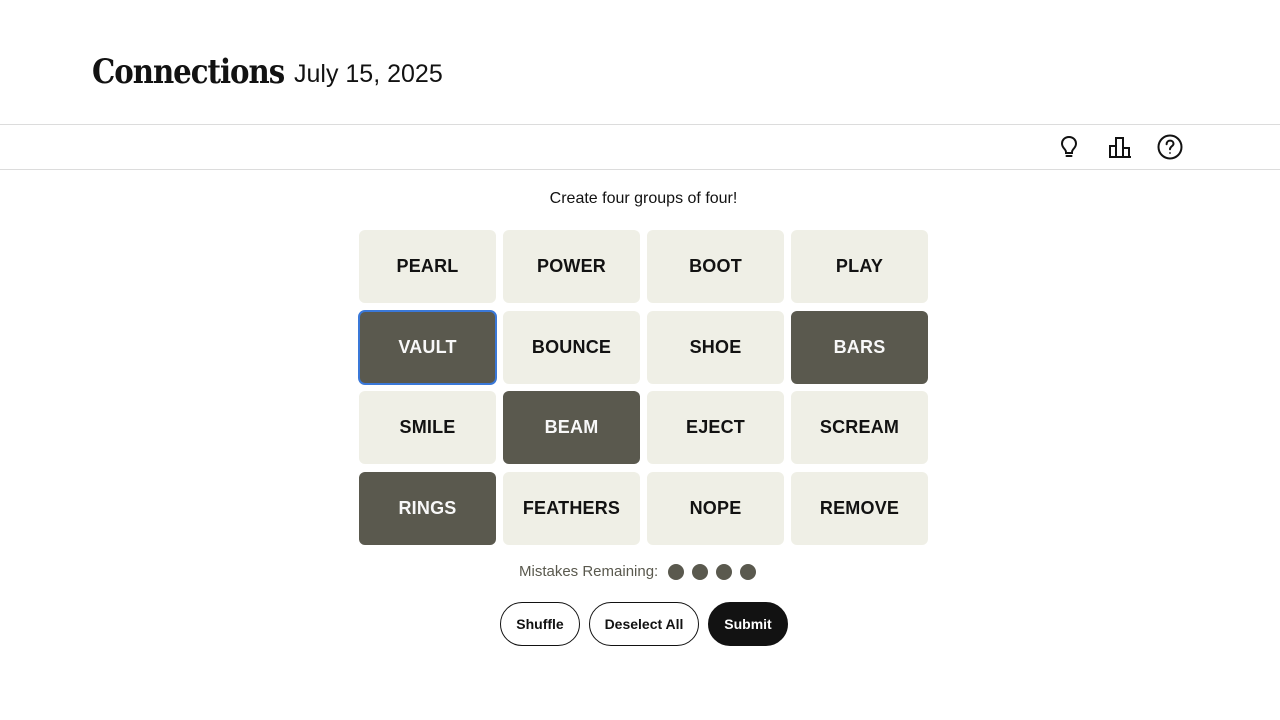  Describe the element at coordinates (571, 508) in the screenshot. I see `word-tile: FEATHERS` at that location.